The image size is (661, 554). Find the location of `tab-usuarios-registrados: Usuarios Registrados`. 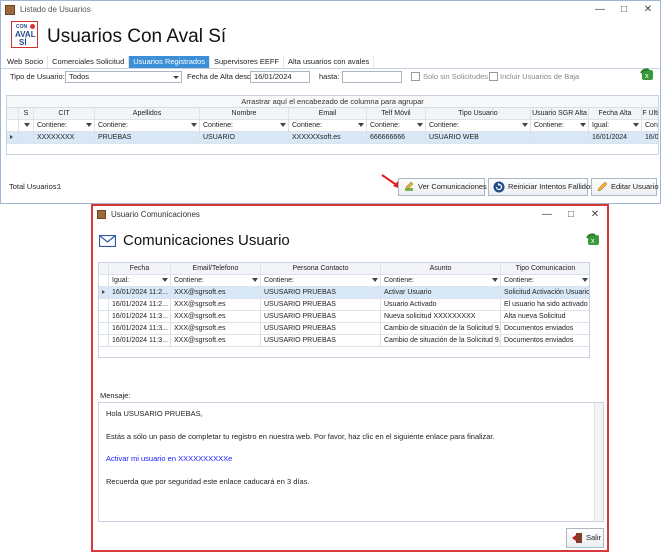

tab-usuarios-registrados: Usuarios Registrados is located at coordinates (169, 62).